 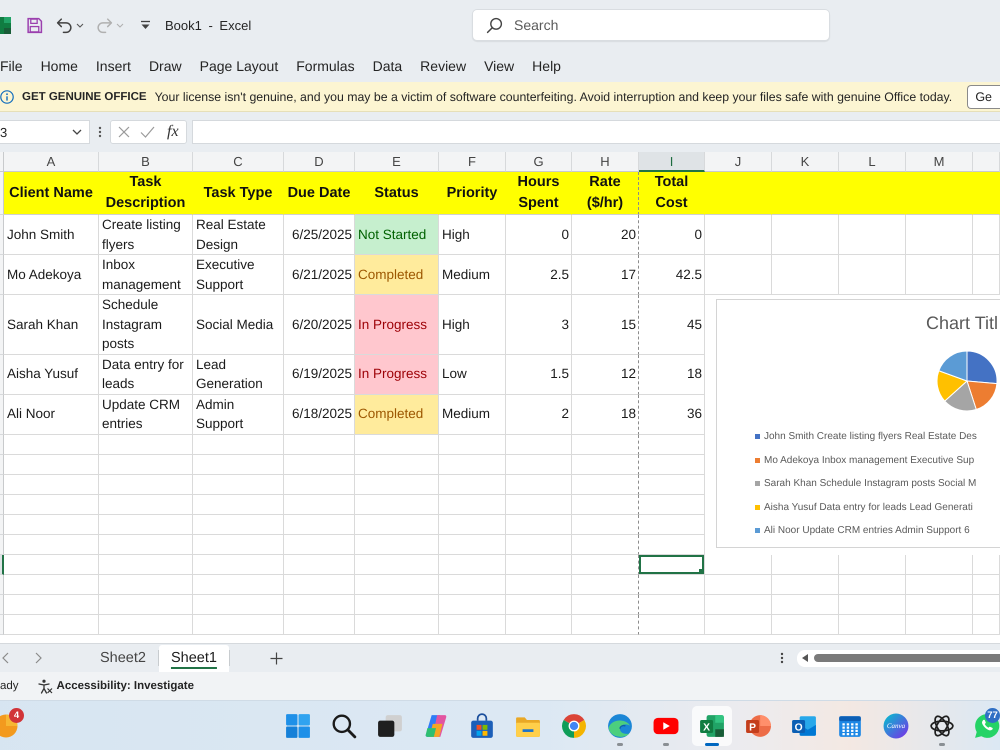 I want to click on sheet-tab: Sheet1, so click(x=193, y=658).